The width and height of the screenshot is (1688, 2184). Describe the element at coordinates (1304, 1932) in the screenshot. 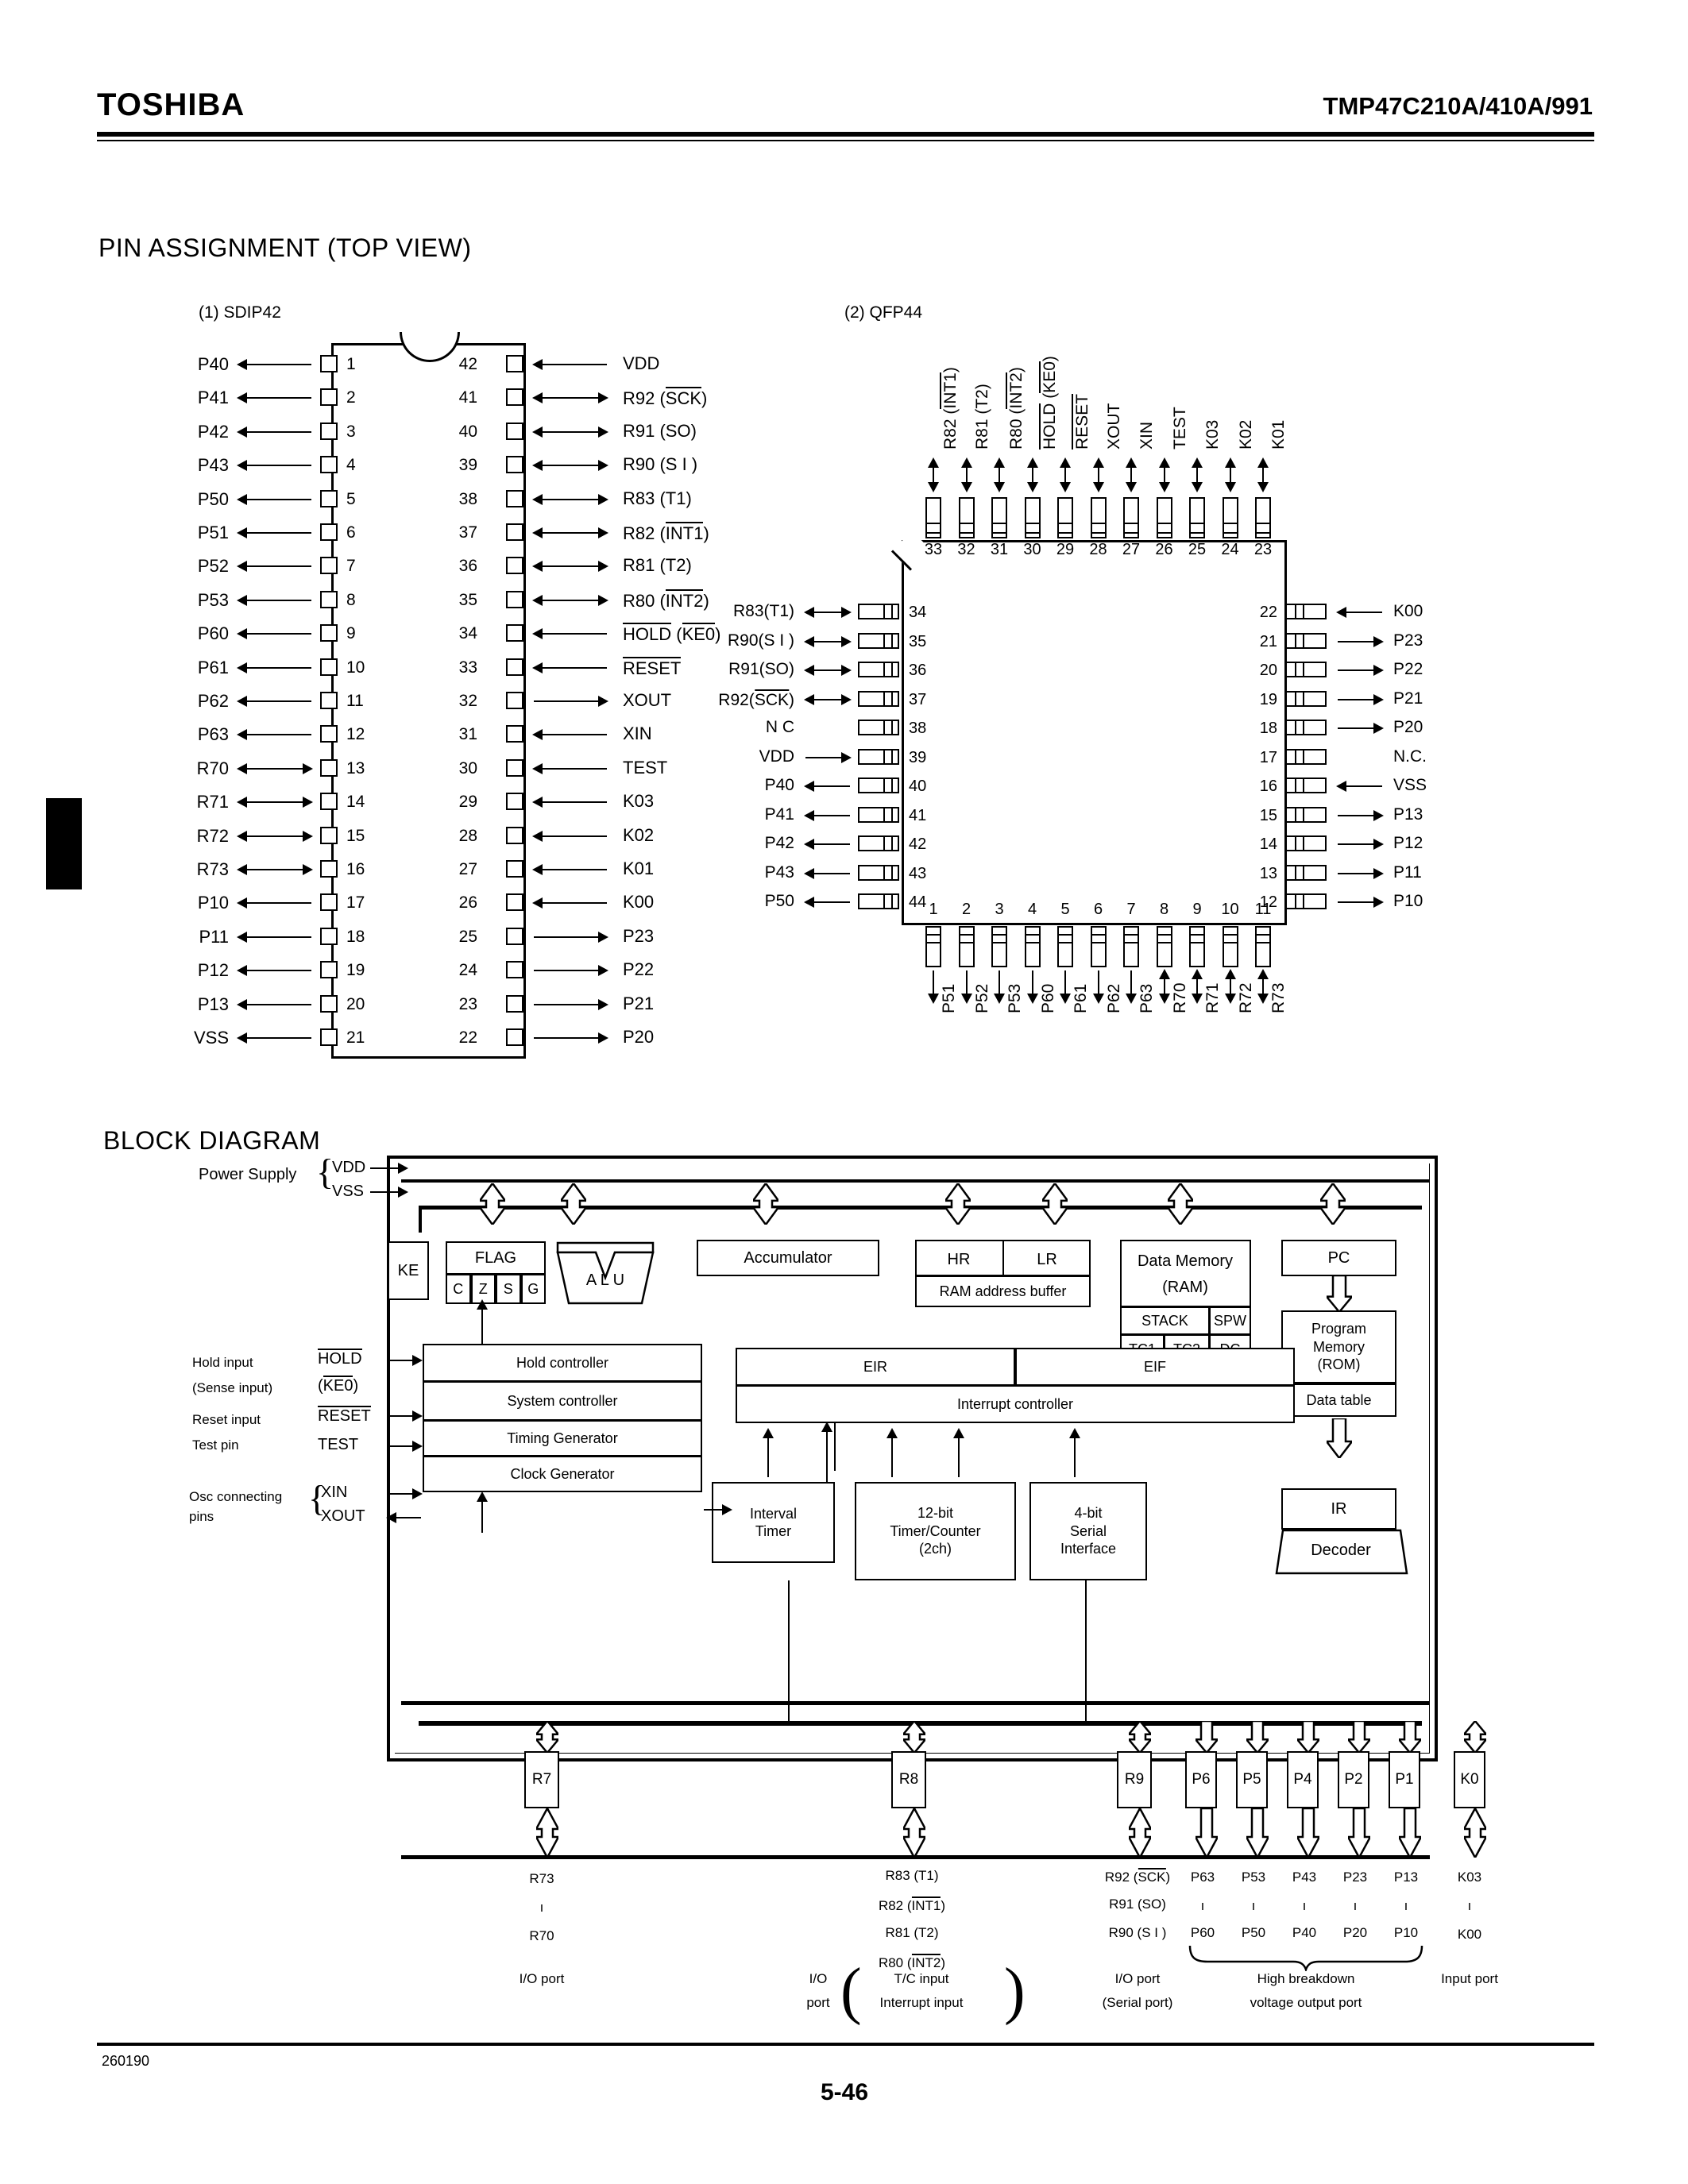

I see `pin-group-label-hb-bot-P40: P40` at that location.